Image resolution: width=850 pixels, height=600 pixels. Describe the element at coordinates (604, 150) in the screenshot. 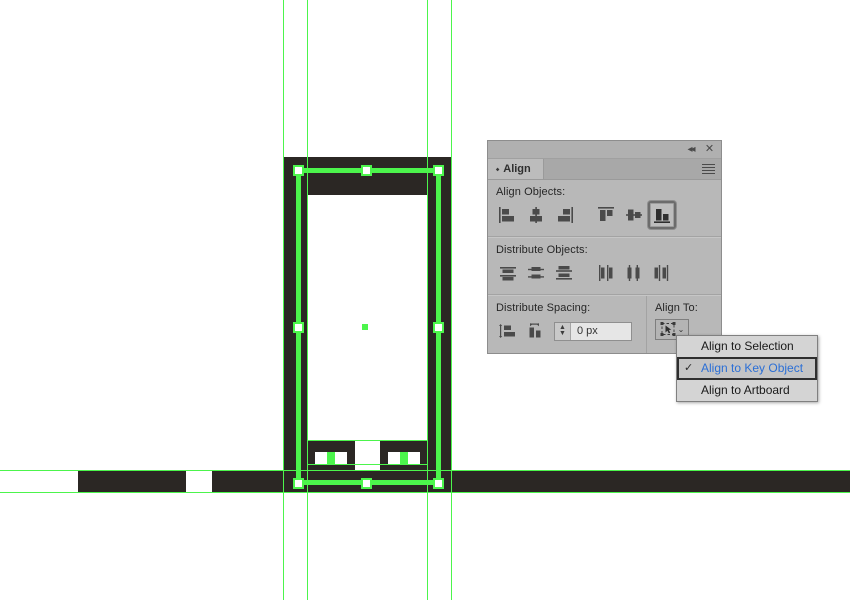

I see `panel-titlebar: ◂◂ ✕` at that location.